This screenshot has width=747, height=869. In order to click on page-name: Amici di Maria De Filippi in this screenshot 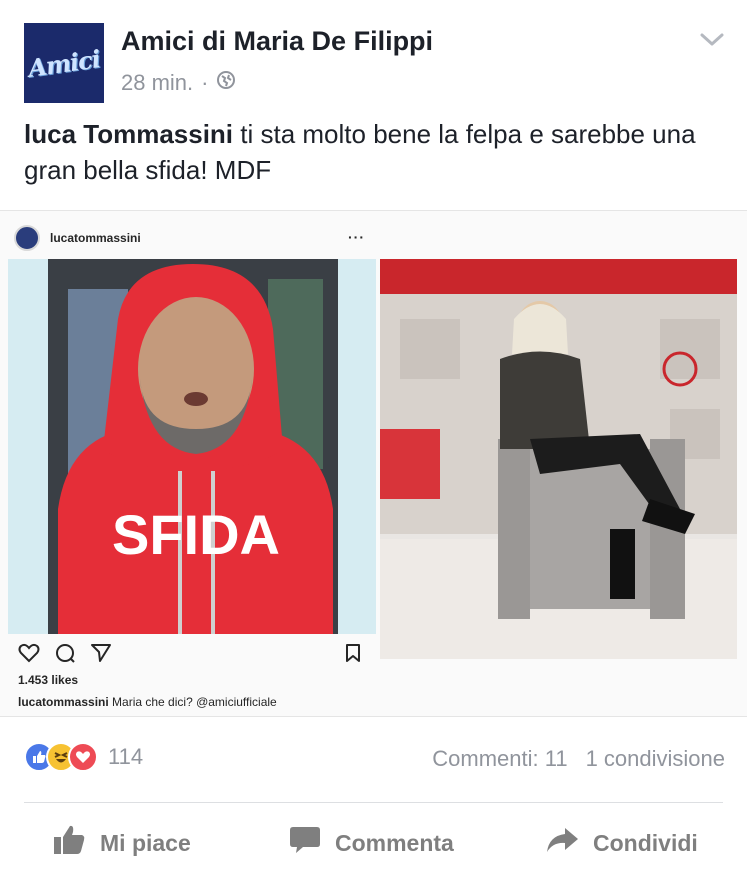, I will do `click(277, 41)`.